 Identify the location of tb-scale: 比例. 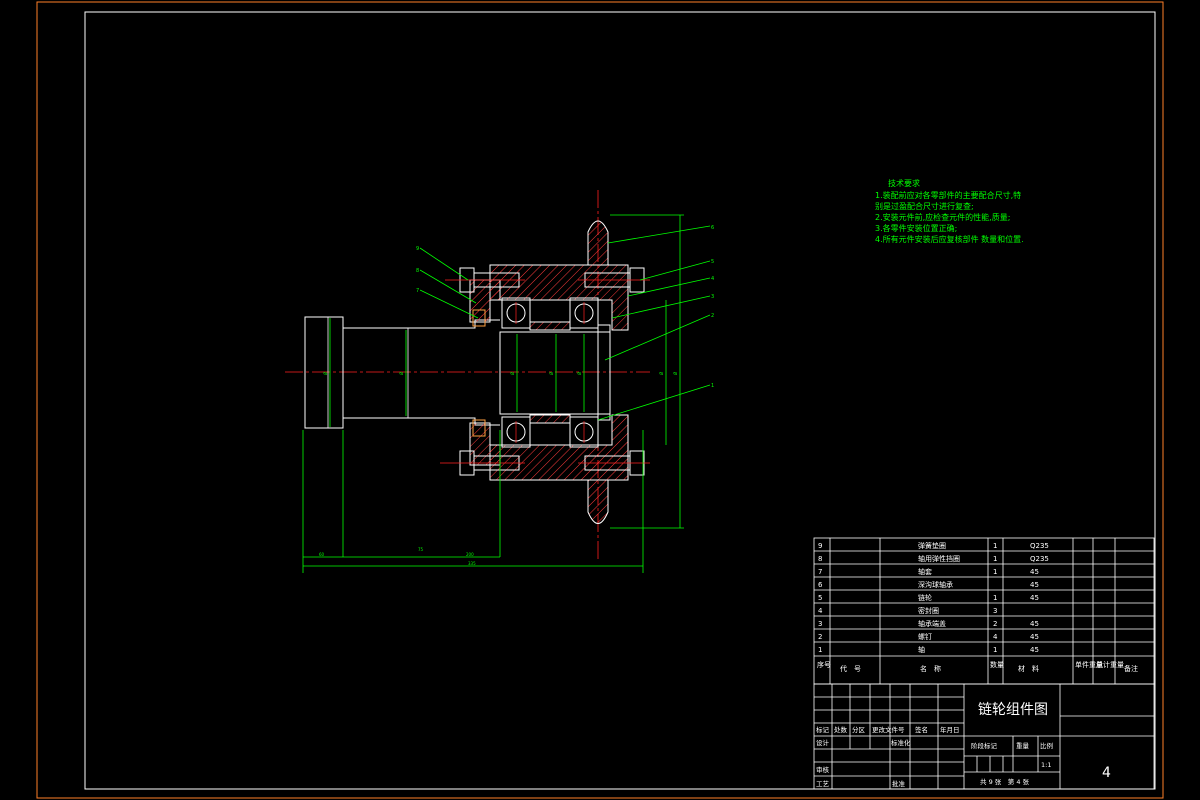
(1046, 745).